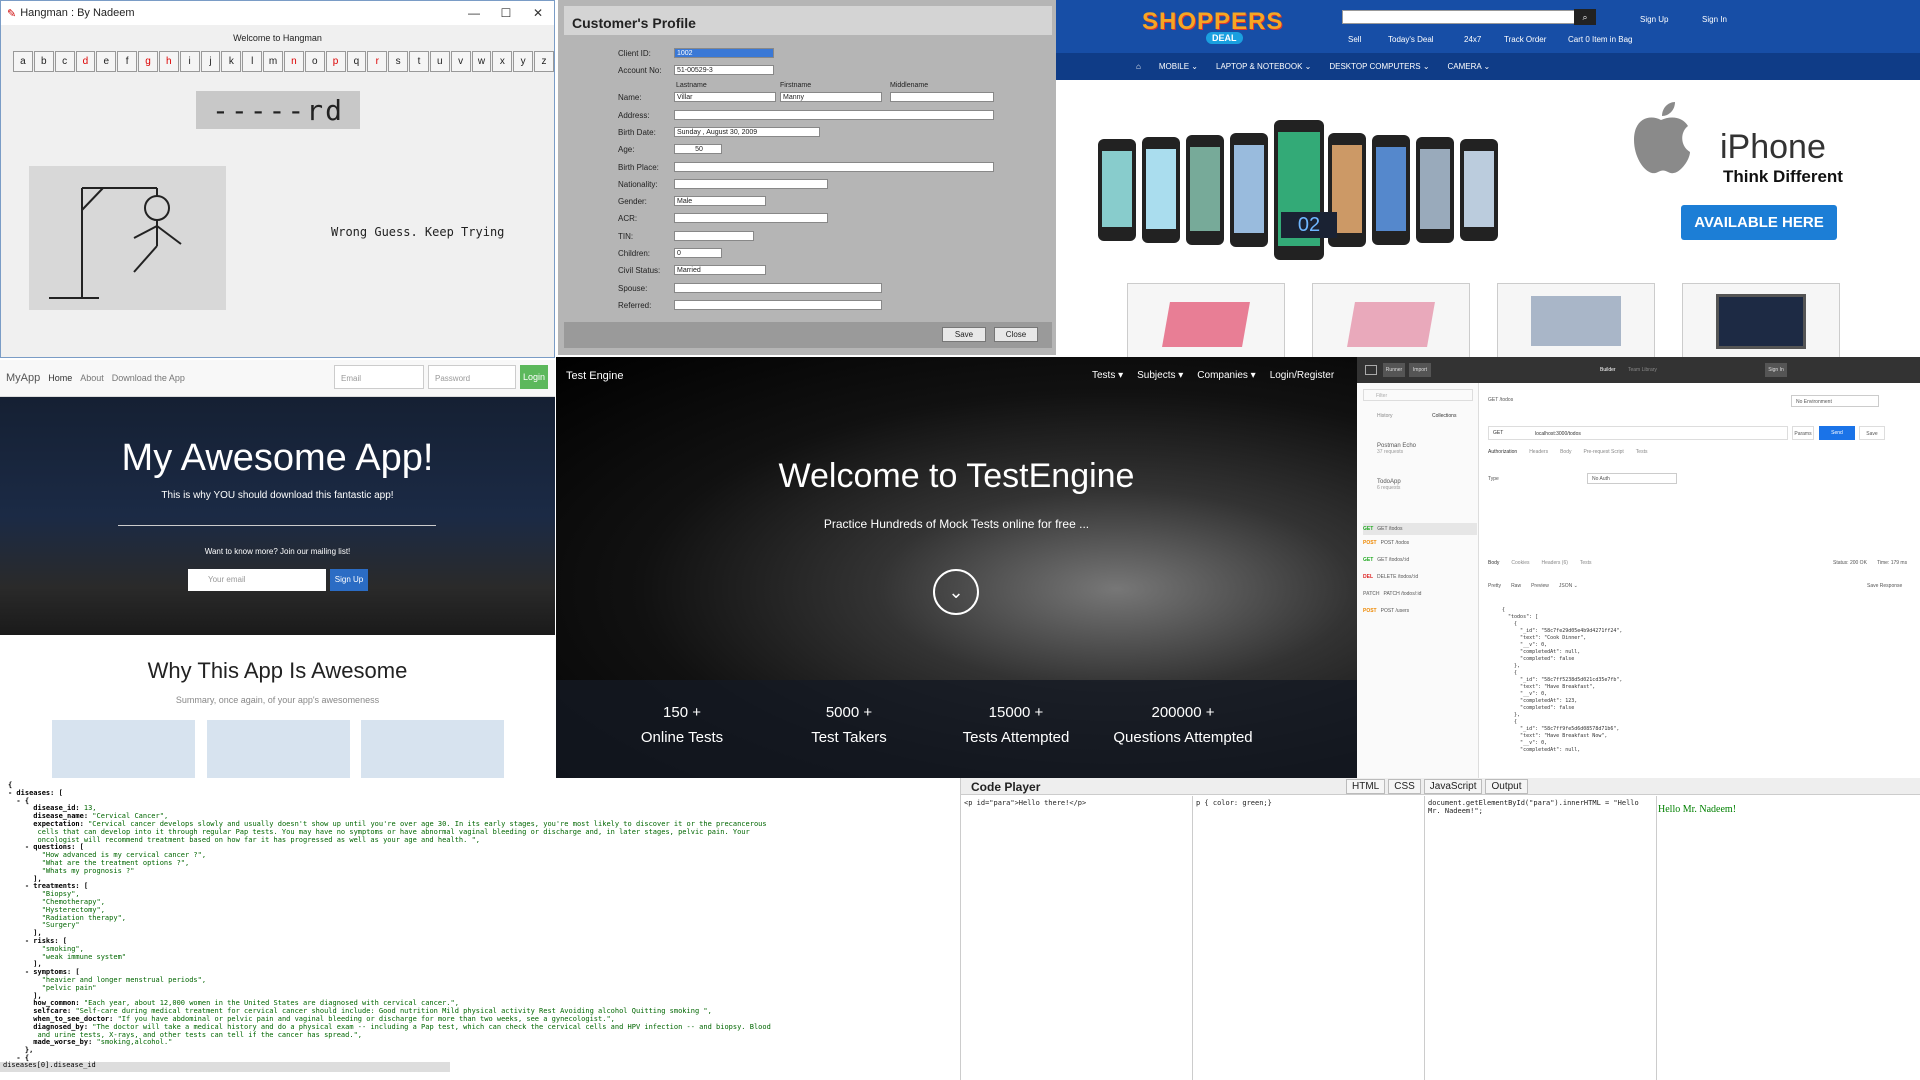 This screenshot has width=1920, height=1080. What do you see at coordinates (92, 378) in the screenshot?
I see `nav-about: About` at bounding box center [92, 378].